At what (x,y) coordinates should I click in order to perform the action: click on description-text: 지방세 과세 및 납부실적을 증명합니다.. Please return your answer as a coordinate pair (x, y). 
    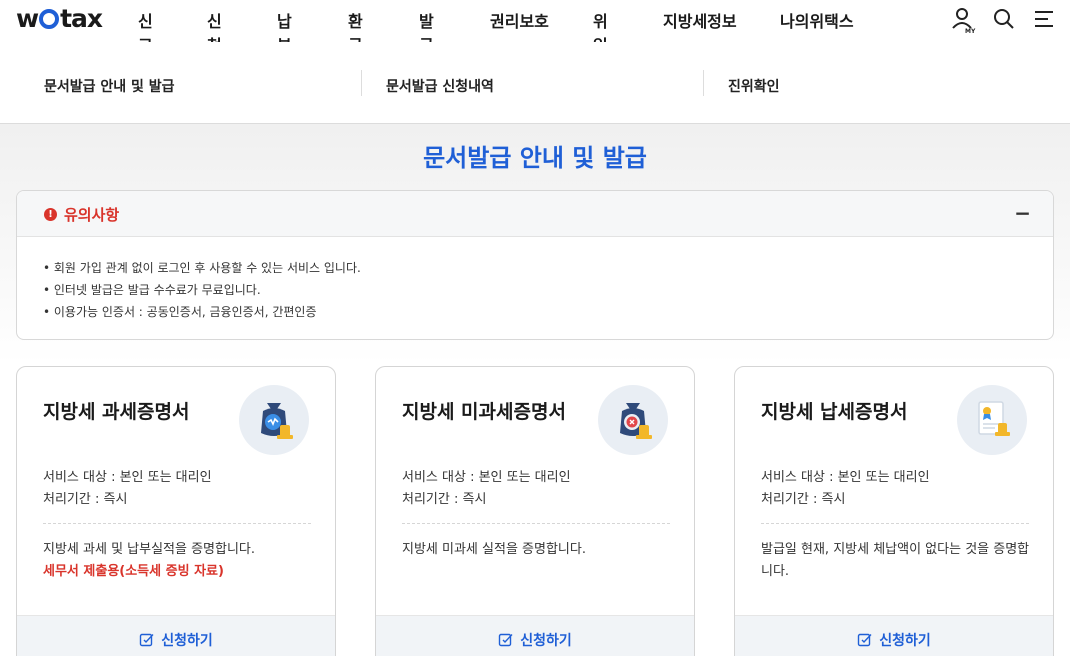
    Looking at the image, I should click on (149, 549).